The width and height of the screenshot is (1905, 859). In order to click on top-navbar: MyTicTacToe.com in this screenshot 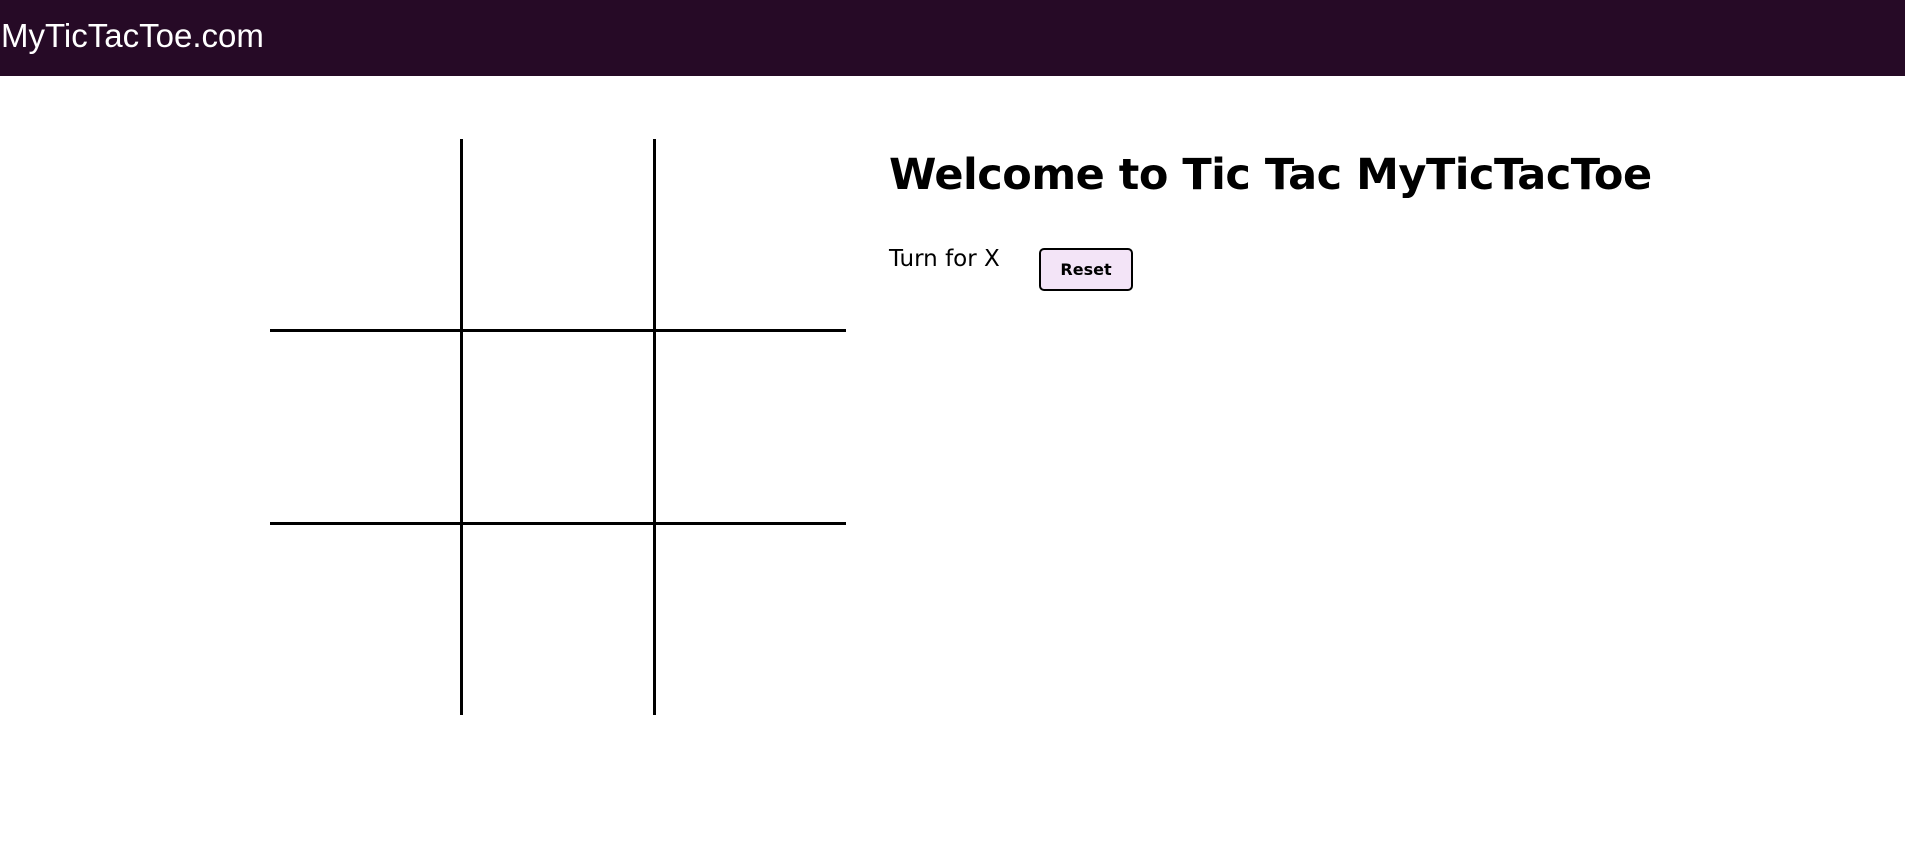, I will do `click(952, 38)`.